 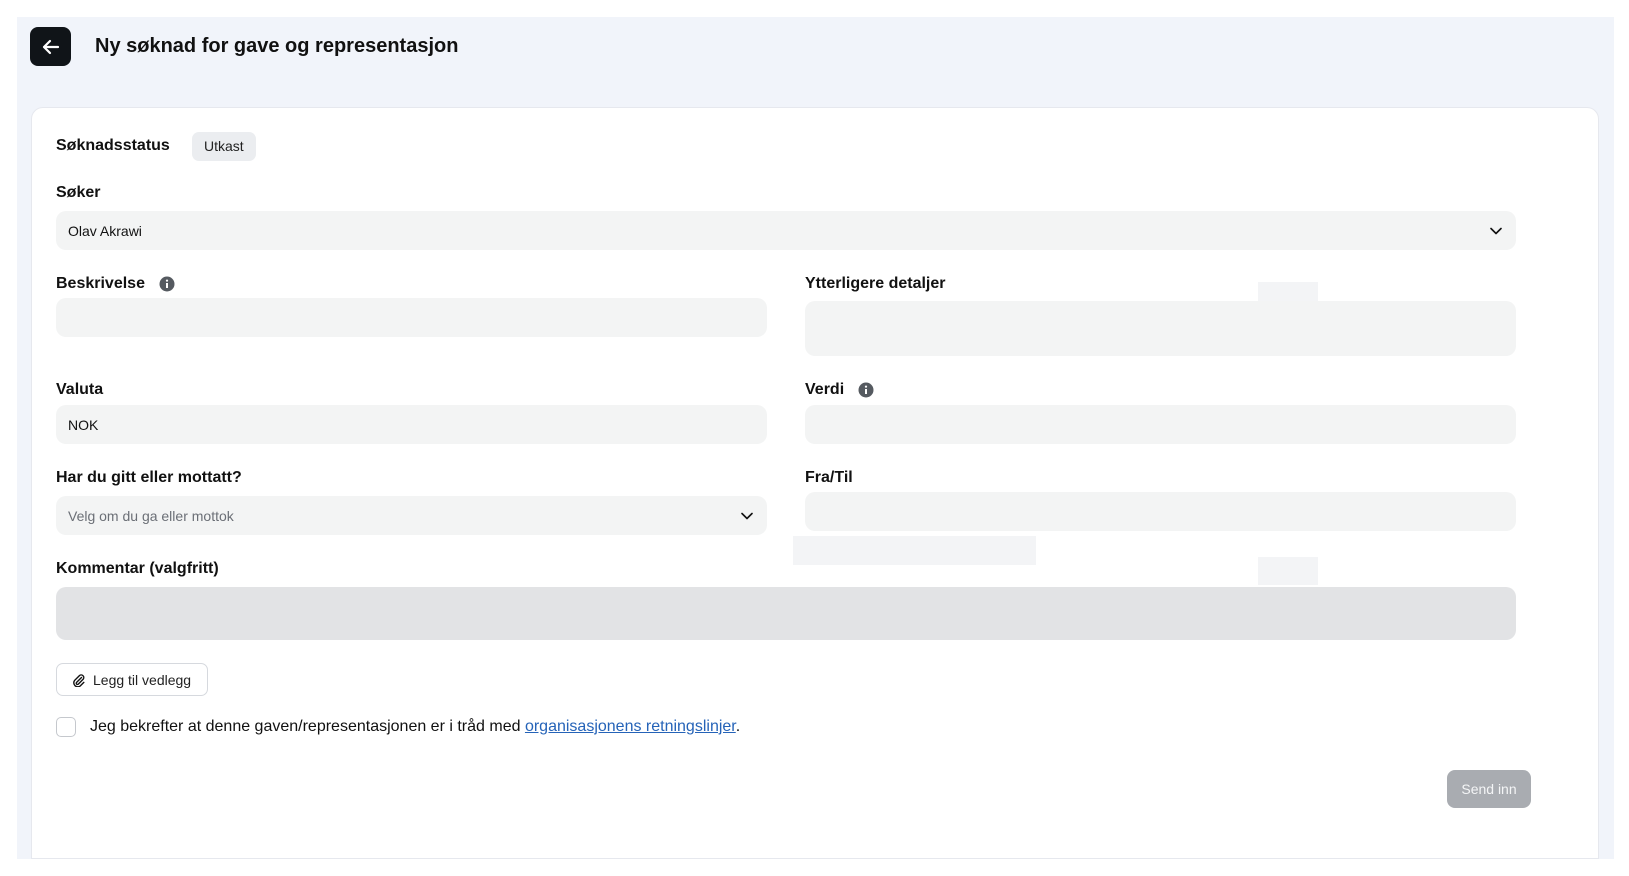 What do you see at coordinates (151, 515) in the screenshot?
I see `given-received-placeholder: Velg om du ga eller mottok` at bounding box center [151, 515].